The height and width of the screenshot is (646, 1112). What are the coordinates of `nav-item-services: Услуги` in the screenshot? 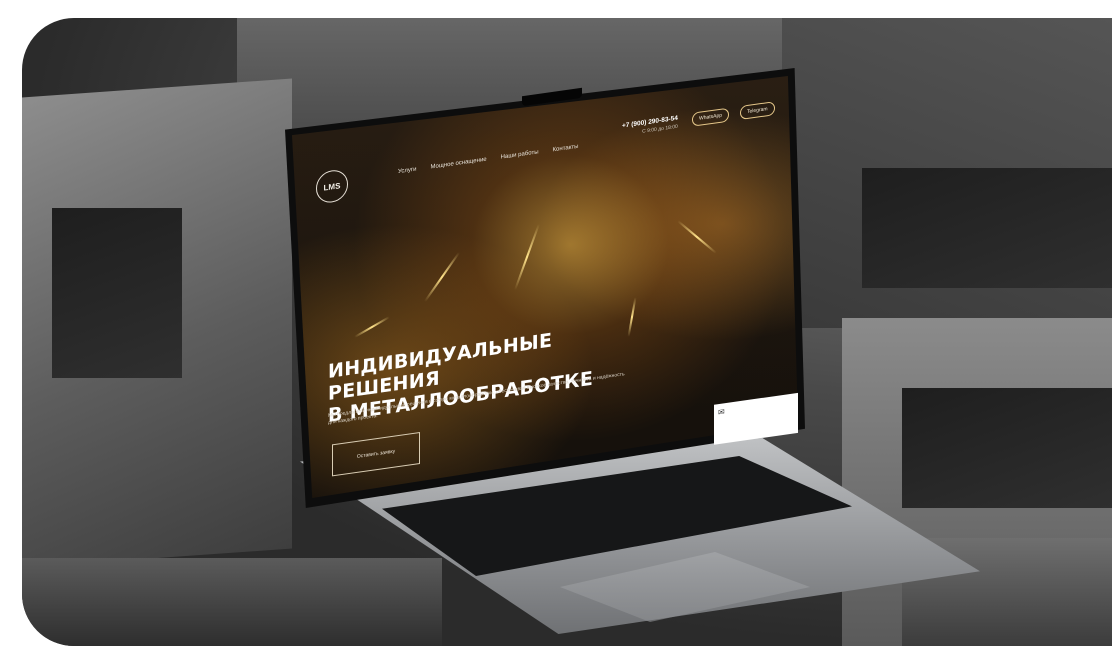 It's located at (407, 171).